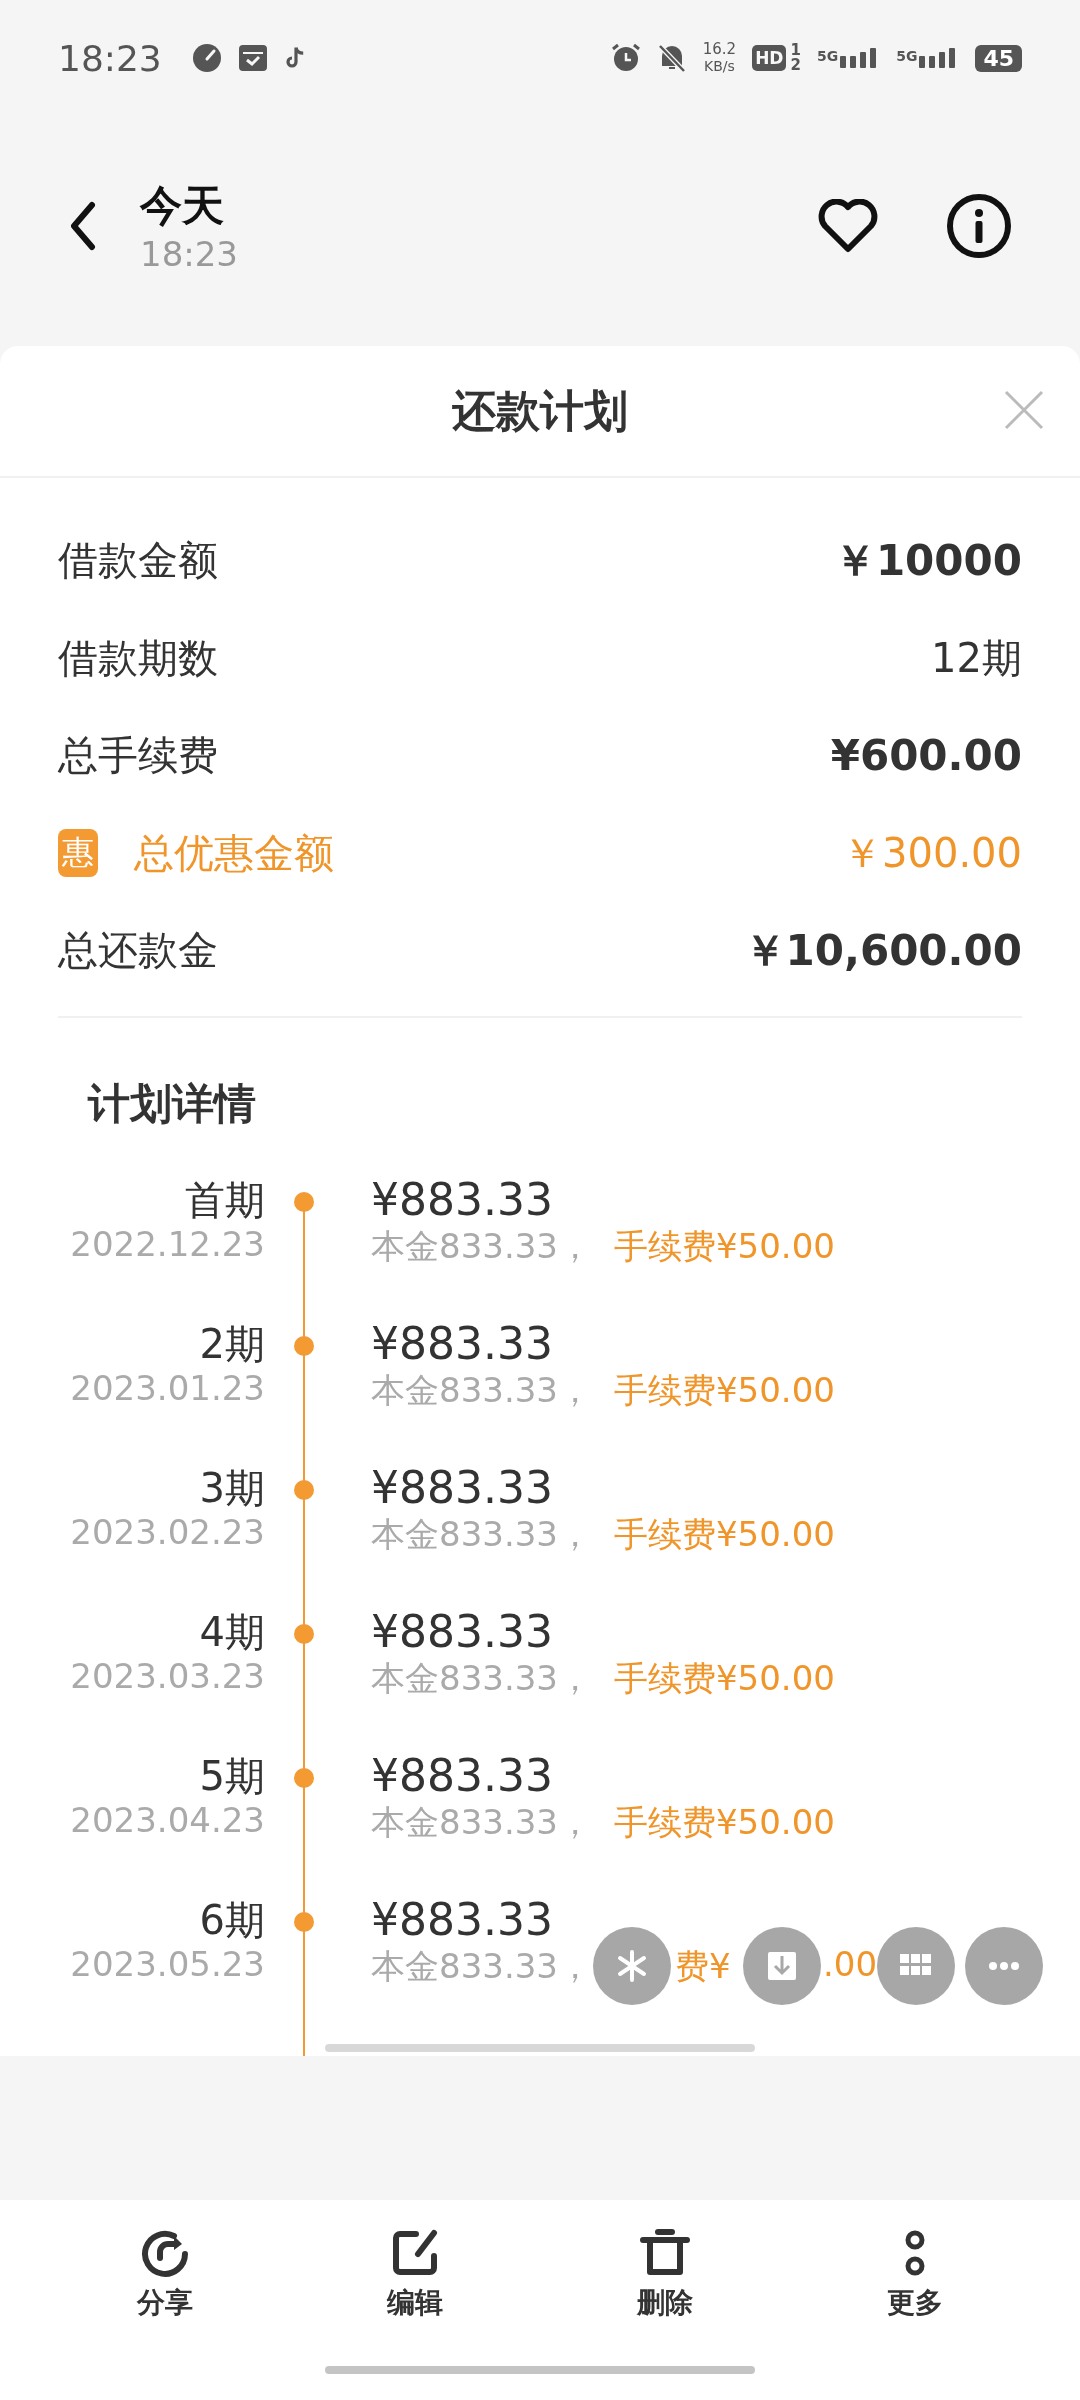  I want to click on speed-unit: KB/s, so click(719, 66).